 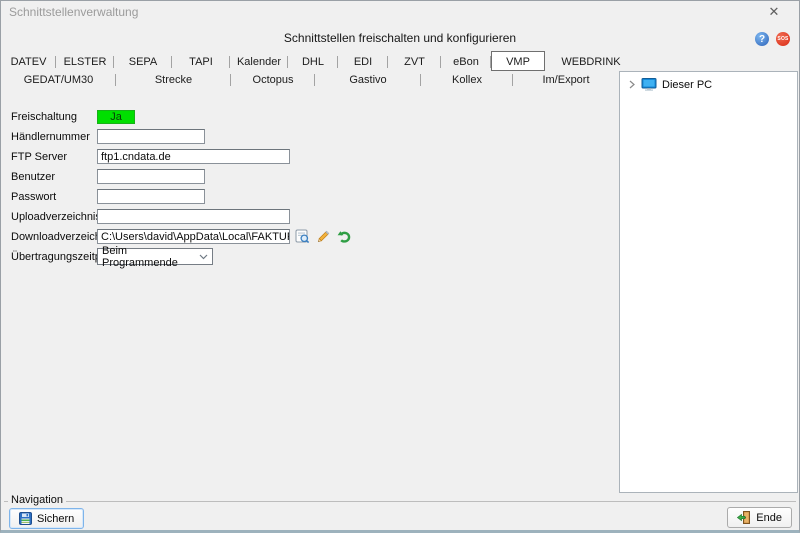 What do you see at coordinates (783, 39) in the screenshot?
I see `sos-icon: SOS` at bounding box center [783, 39].